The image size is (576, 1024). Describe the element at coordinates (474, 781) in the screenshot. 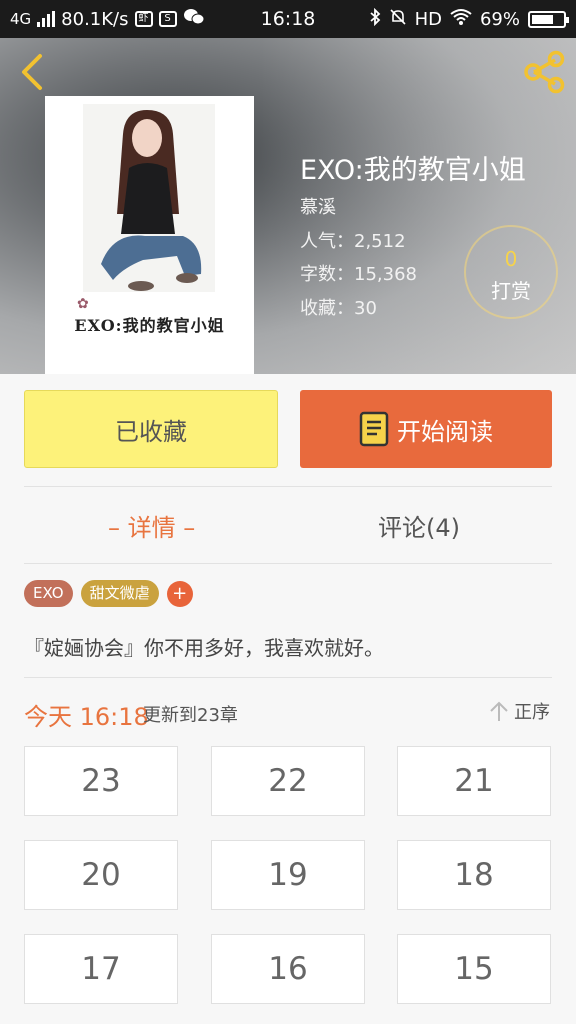

I see `chapter-button: 21` at that location.